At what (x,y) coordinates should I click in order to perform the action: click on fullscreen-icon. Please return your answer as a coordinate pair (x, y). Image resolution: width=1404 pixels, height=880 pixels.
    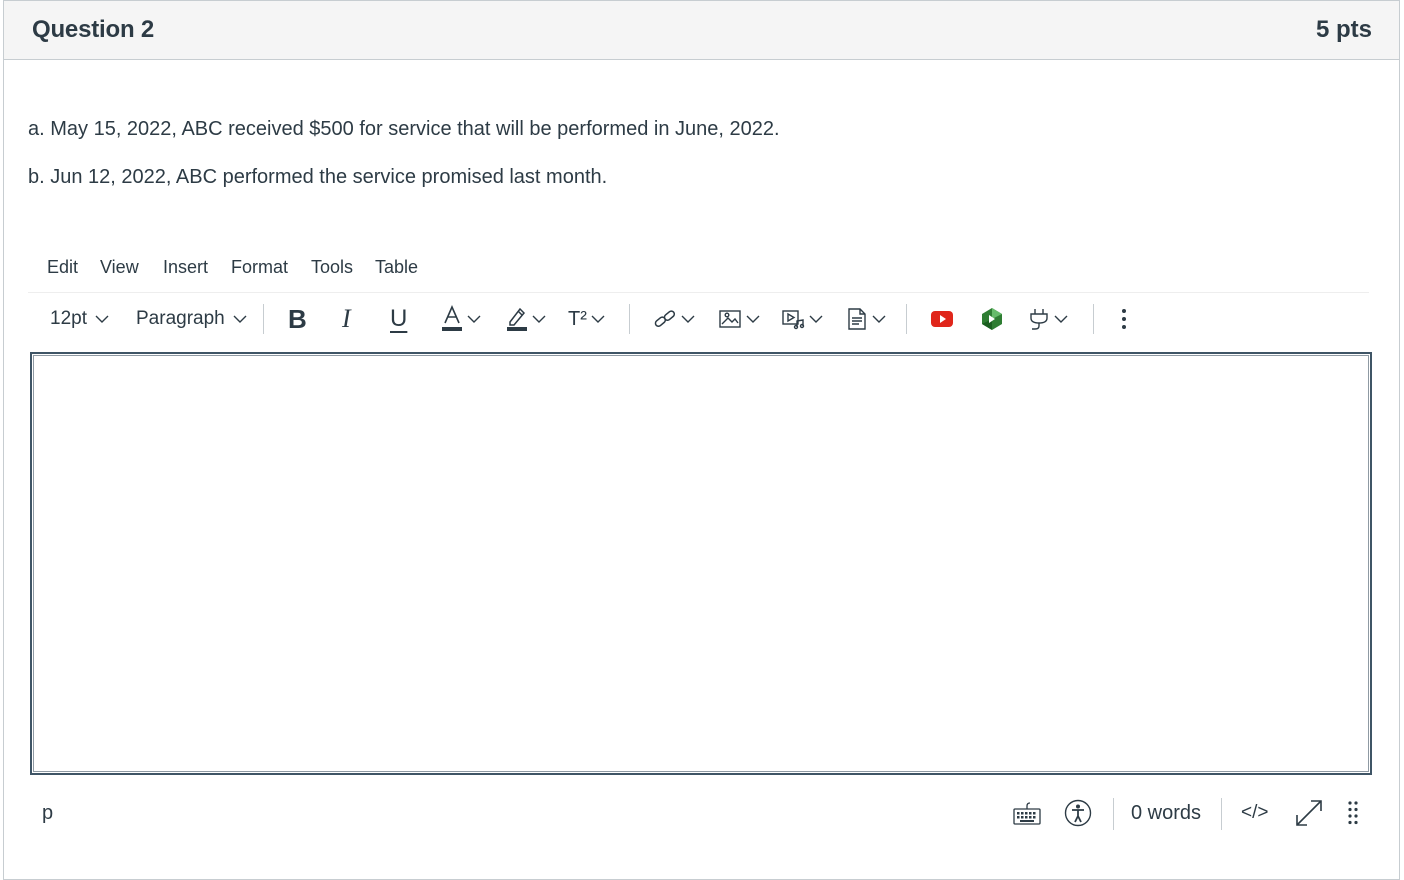
    Looking at the image, I should click on (1309, 813).